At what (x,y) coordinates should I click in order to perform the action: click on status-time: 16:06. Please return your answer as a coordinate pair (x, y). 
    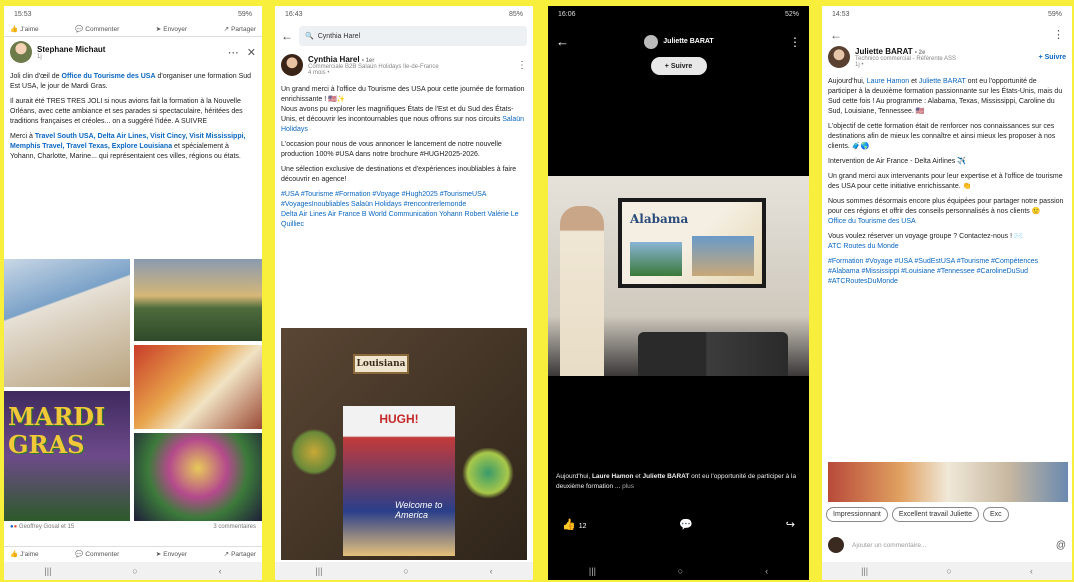
    Looking at the image, I should click on (567, 14).